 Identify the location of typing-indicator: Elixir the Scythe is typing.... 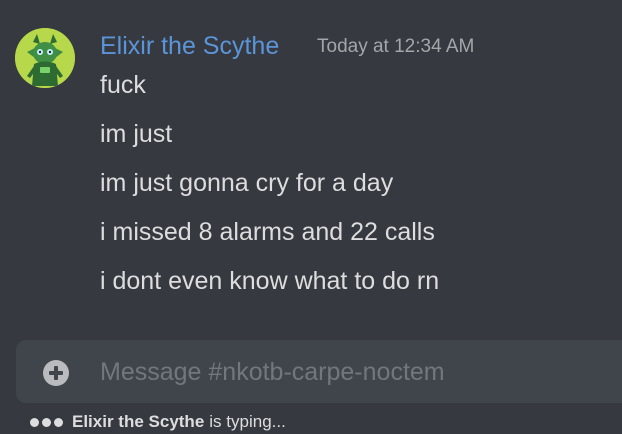
(158, 422).